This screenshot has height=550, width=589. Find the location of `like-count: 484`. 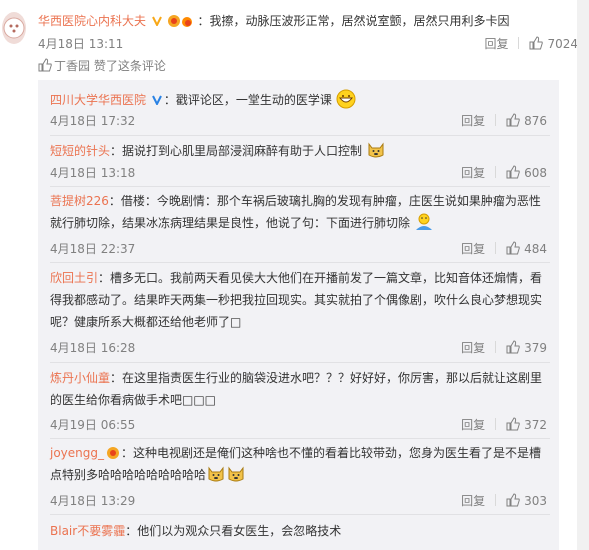

like-count: 484 is located at coordinates (535, 249).